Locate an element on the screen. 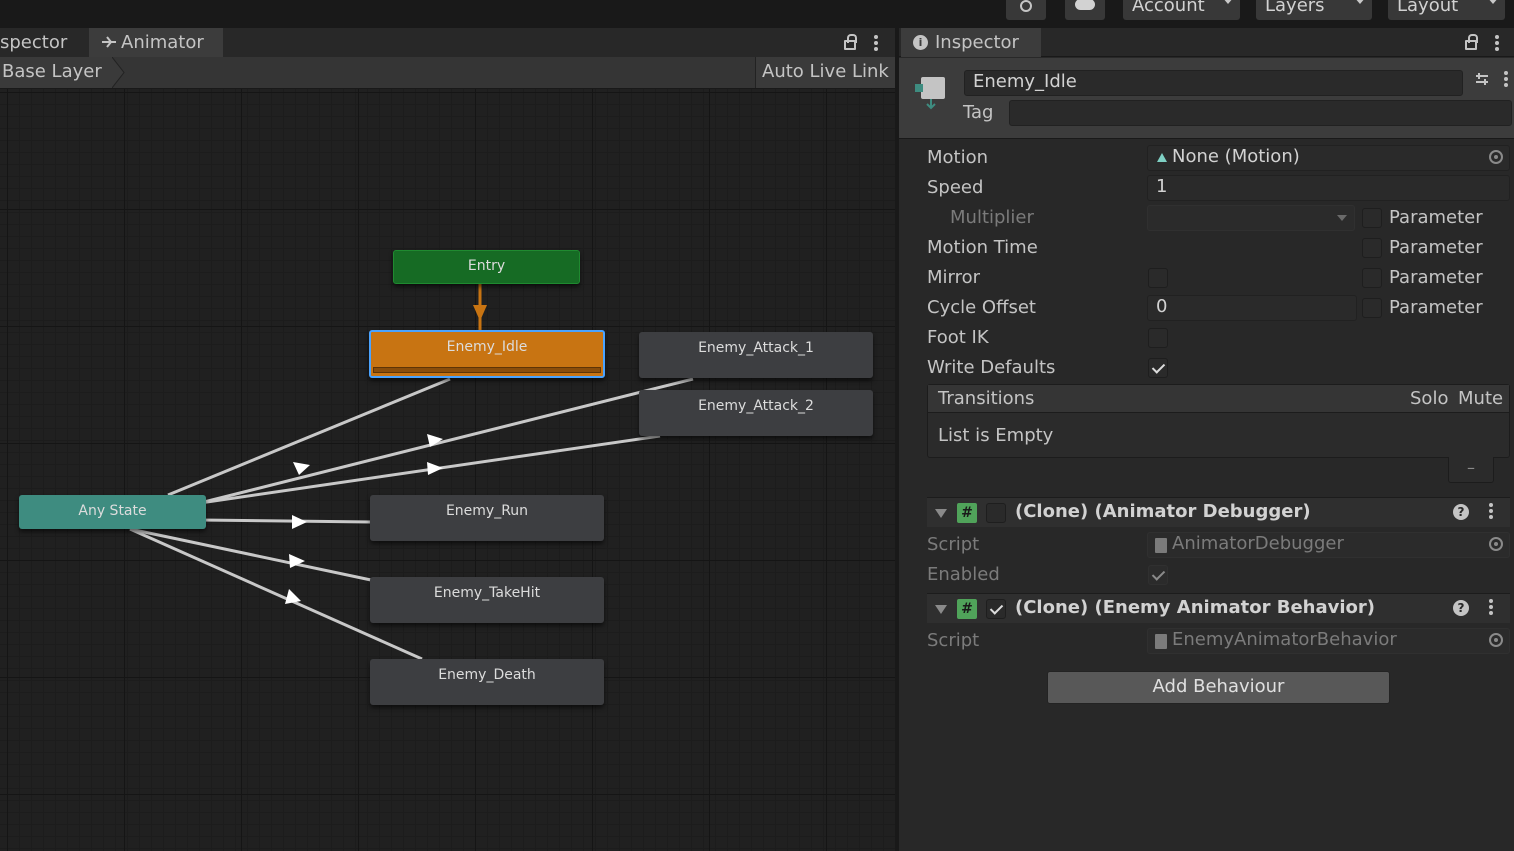 The width and height of the screenshot is (1514, 851). tab-inspector: i Inspector is located at coordinates (971, 42).